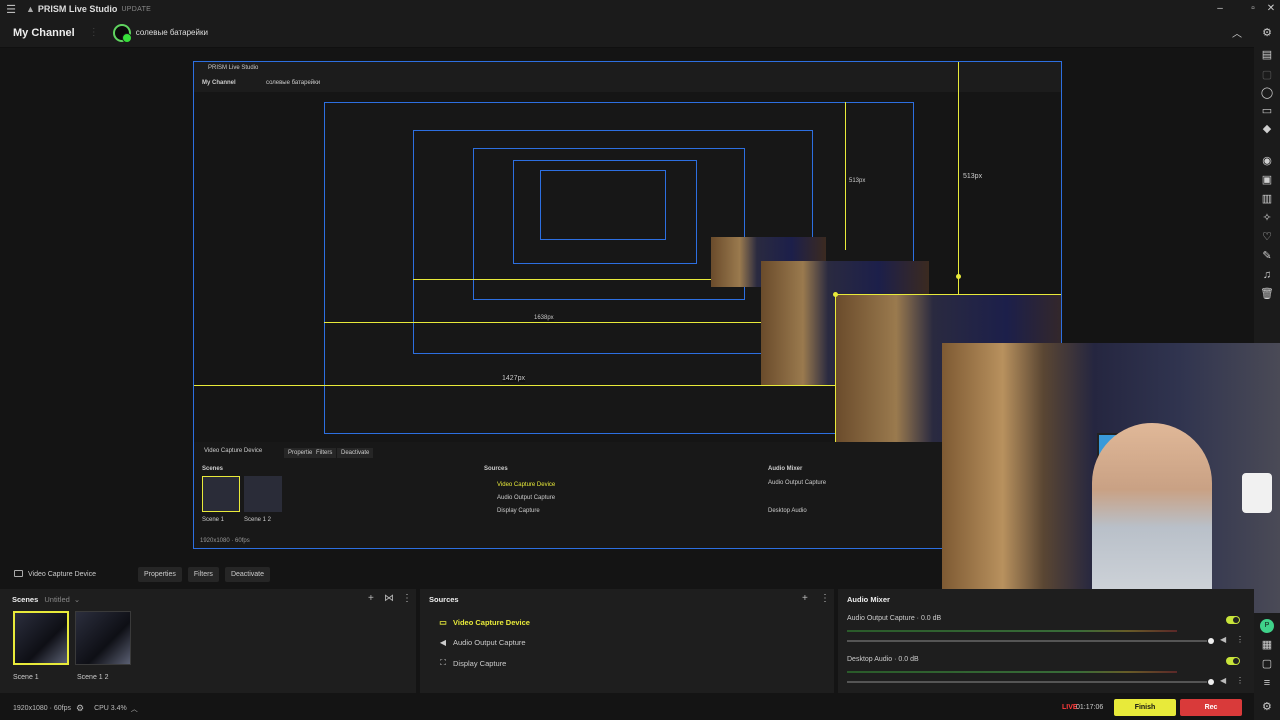  What do you see at coordinates (1267, 55) in the screenshot?
I see `layout-icon: ▤` at bounding box center [1267, 55].